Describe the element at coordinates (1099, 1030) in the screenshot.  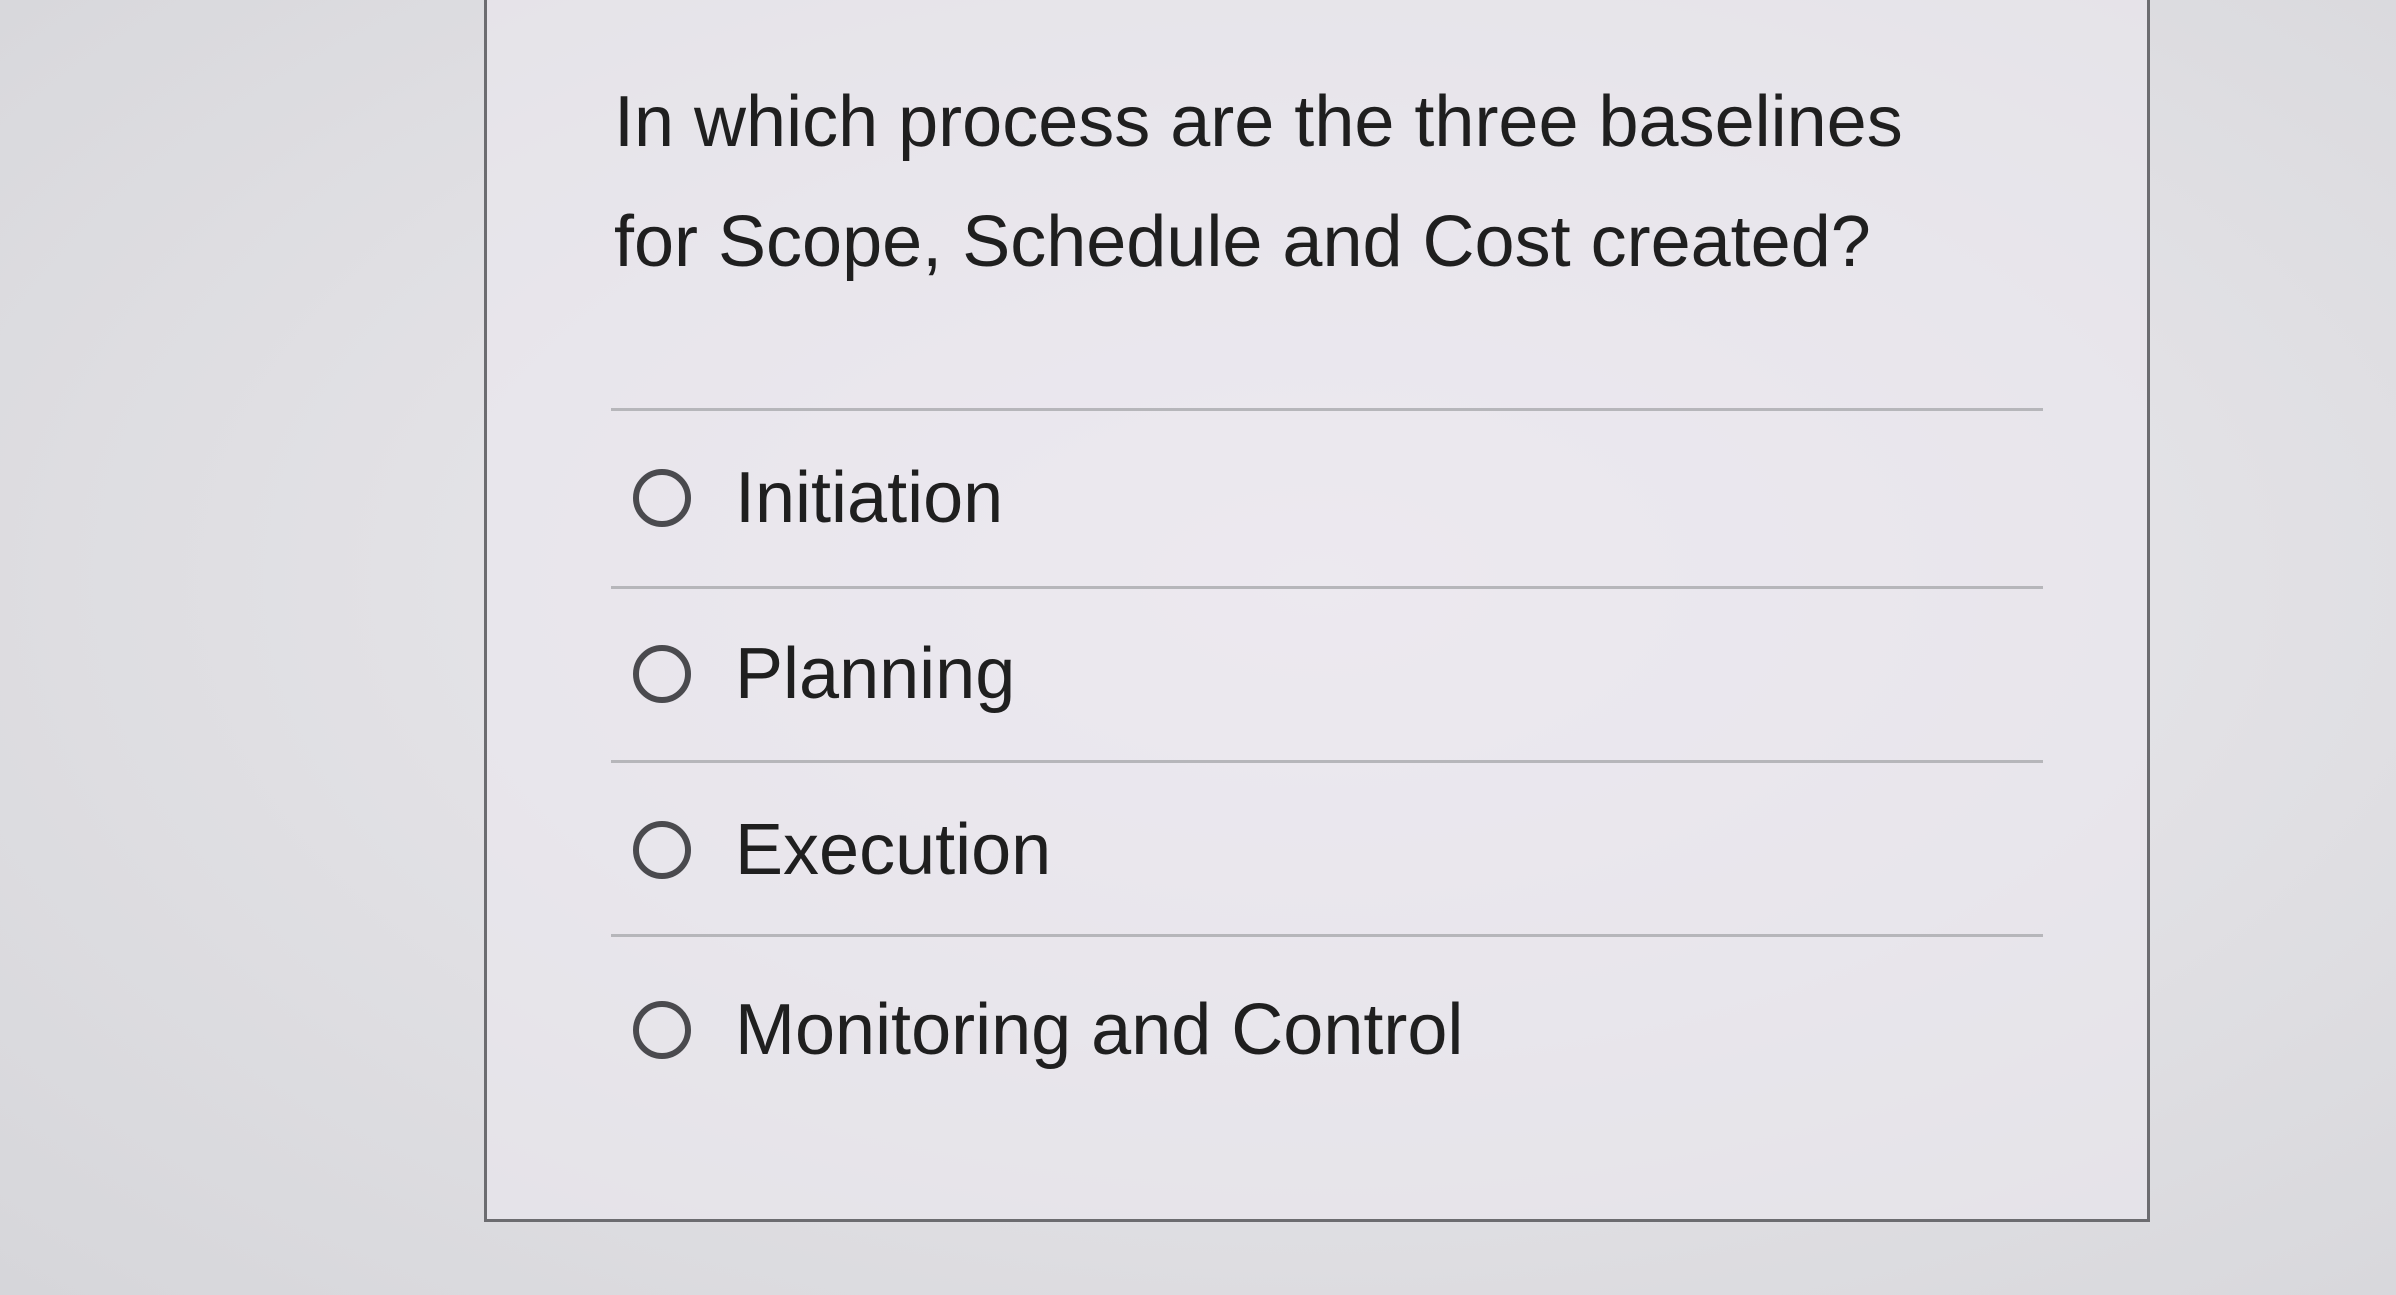
I see `option-label: Monitoring and Control` at that location.